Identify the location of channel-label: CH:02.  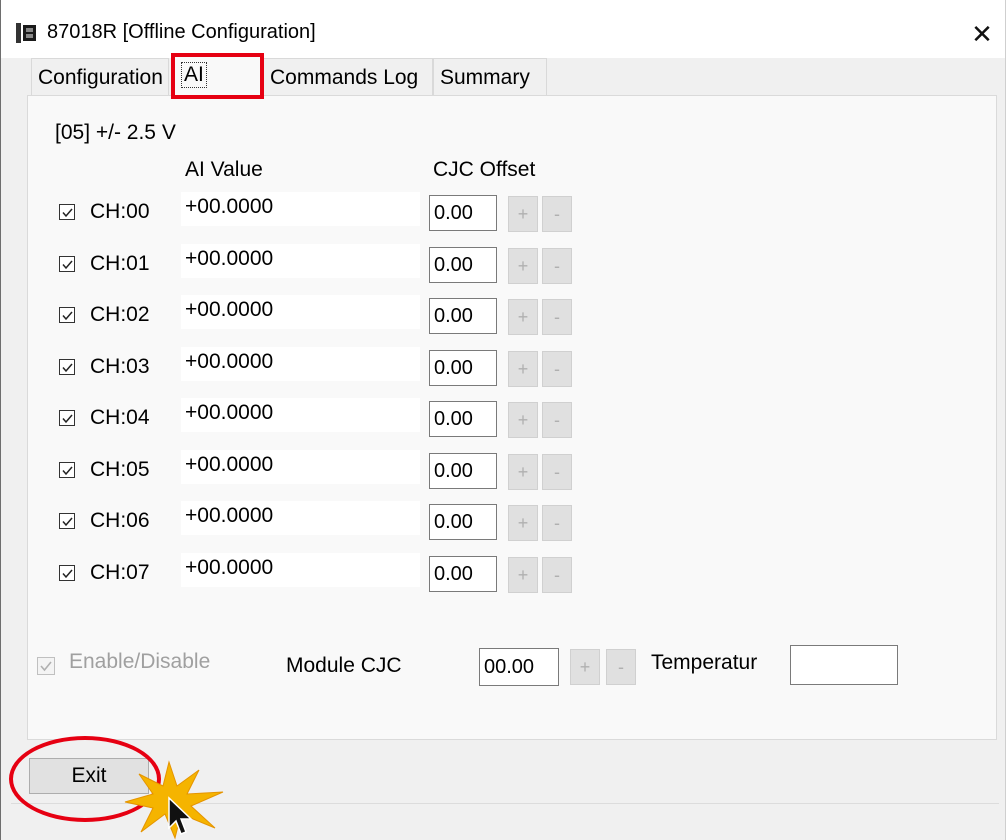
(120, 314).